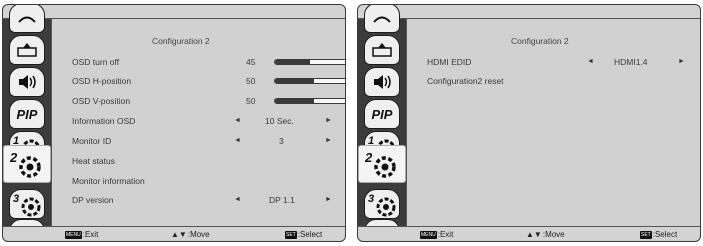 The image size is (703, 246). Describe the element at coordinates (631, 62) in the screenshot. I see `row-value: HDMI1.4` at that location.